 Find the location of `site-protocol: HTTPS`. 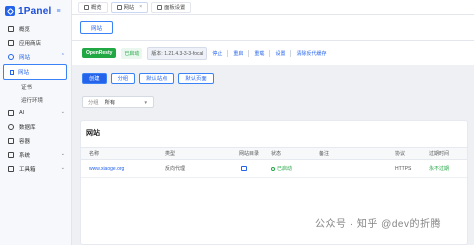

site-protocol: HTTPS is located at coordinates (403, 168).